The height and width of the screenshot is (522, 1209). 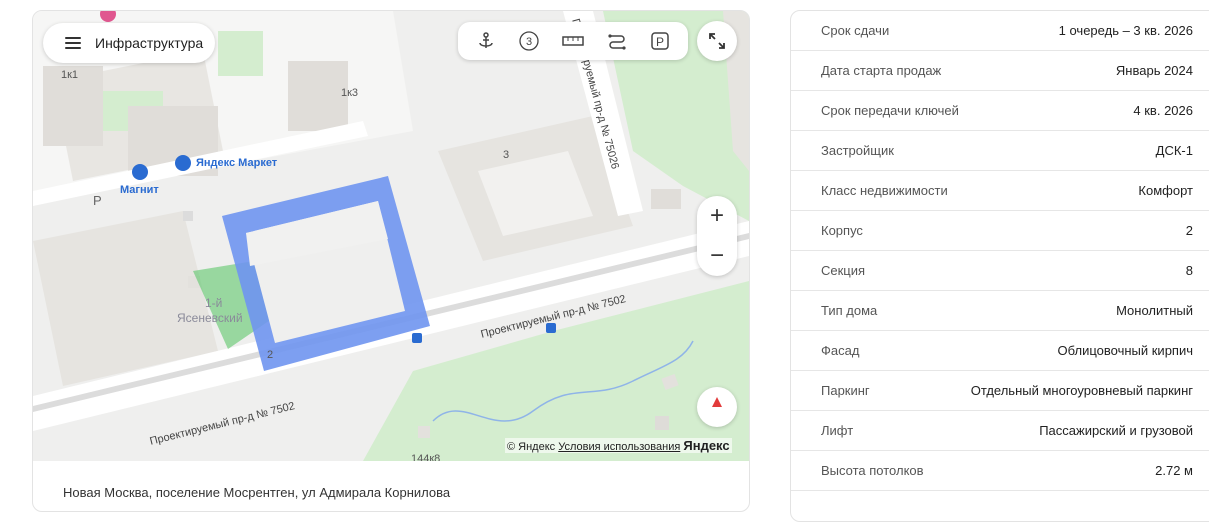 I want to click on property-key: Лифт, so click(x=837, y=430).